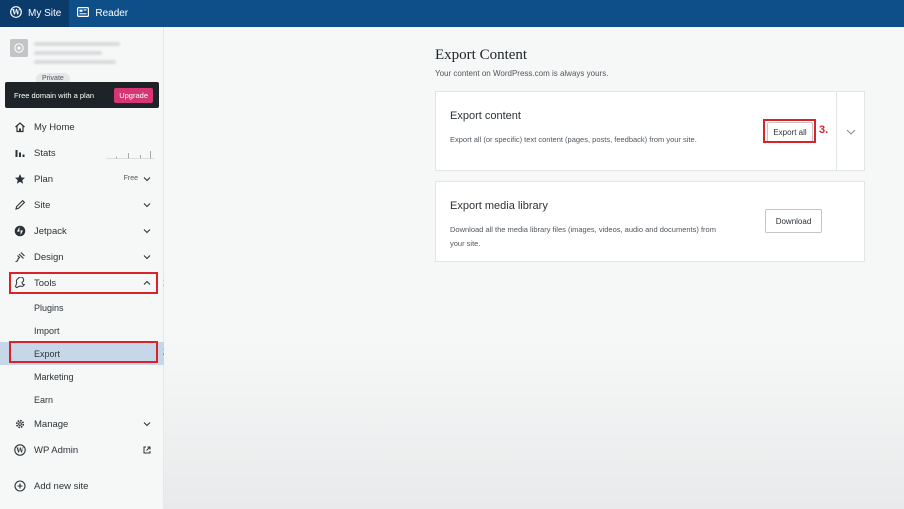  I want to click on free-domain-promo: Free domain with a plan Upgrade, so click(82, 95).